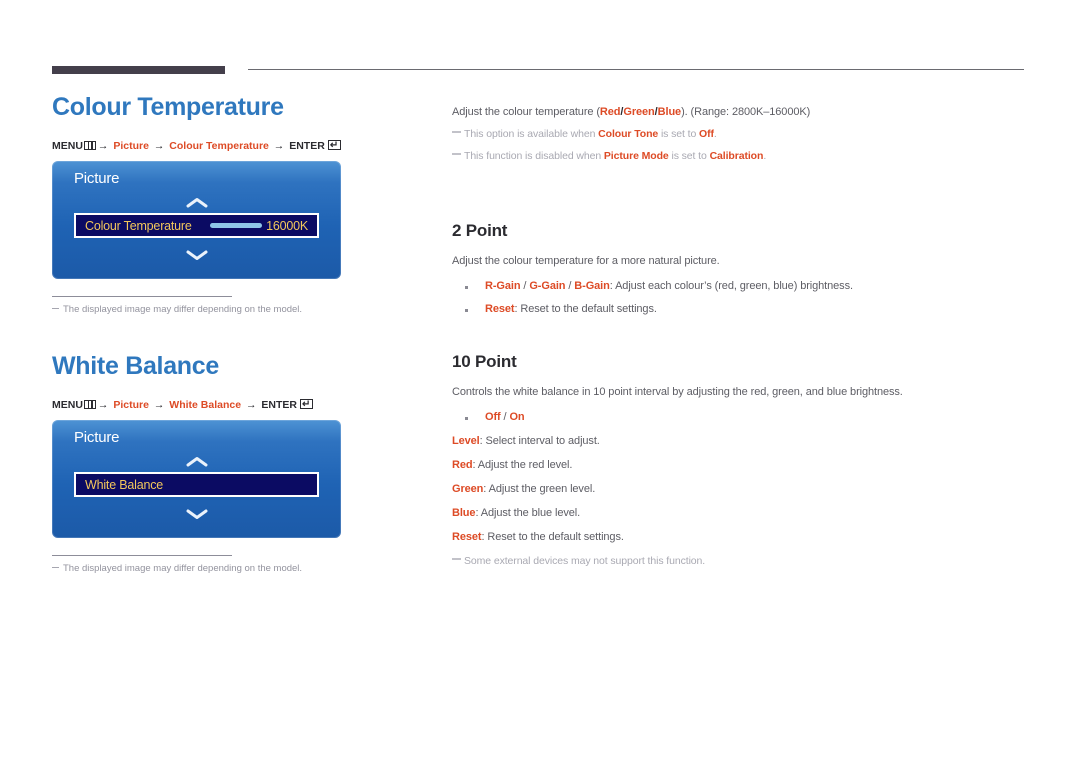 This screenshot has height=763, width=1080. I want to click on list-item: Green: Adjust the green level., so click(742, 490).